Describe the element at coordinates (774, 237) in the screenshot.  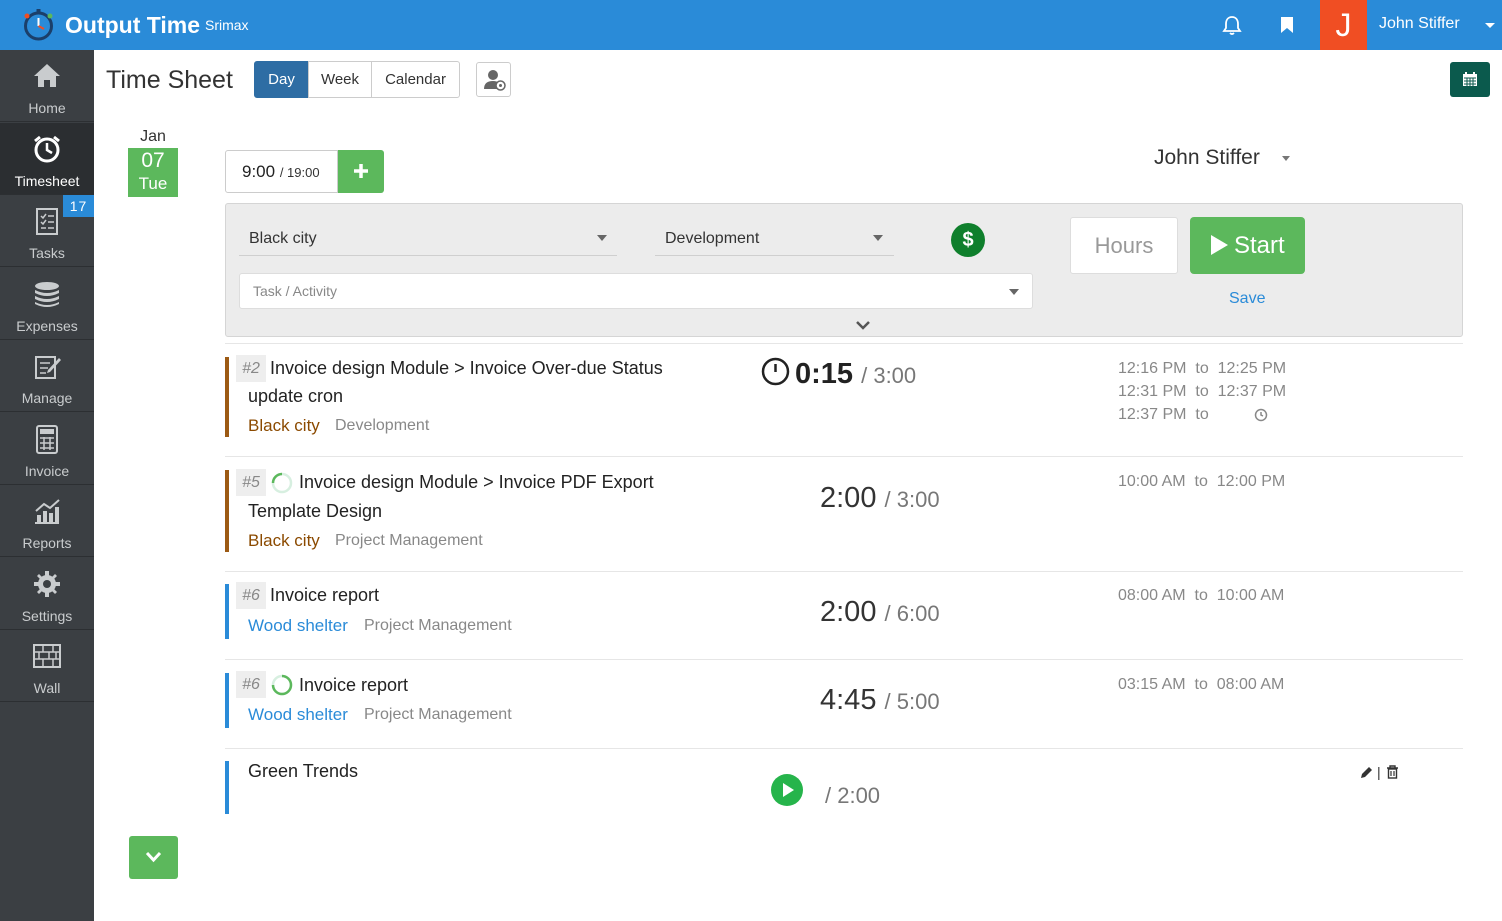
I see `category-select: Development` at that location.